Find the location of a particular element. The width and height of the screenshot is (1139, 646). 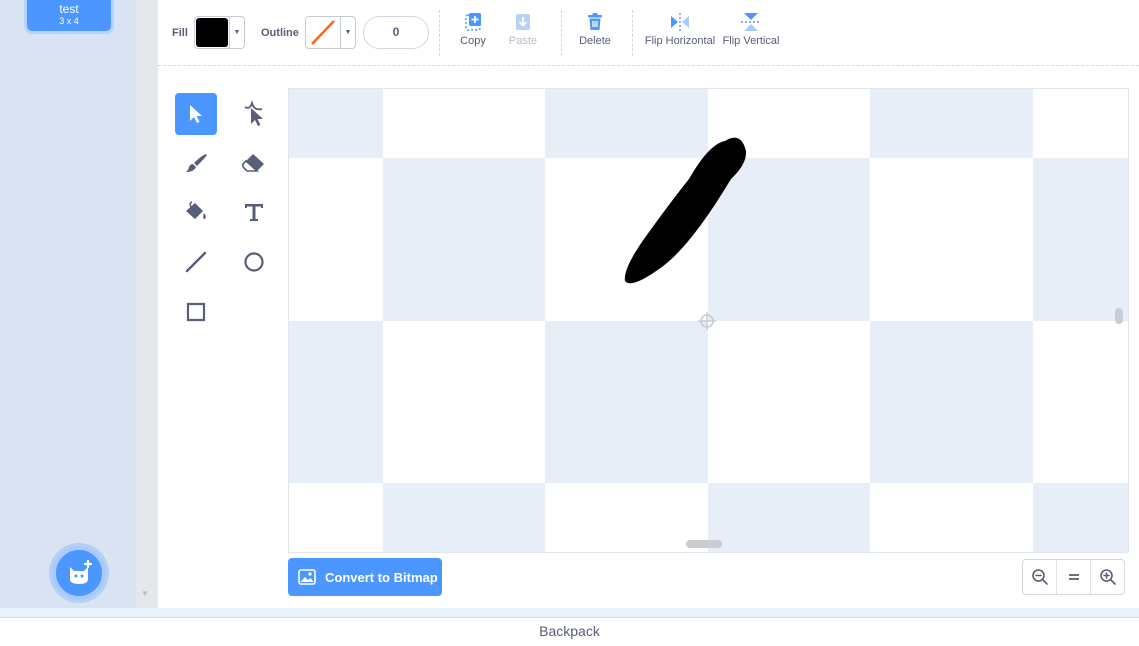

backpack-bar: Backpack is located at coordinates (569, 631).